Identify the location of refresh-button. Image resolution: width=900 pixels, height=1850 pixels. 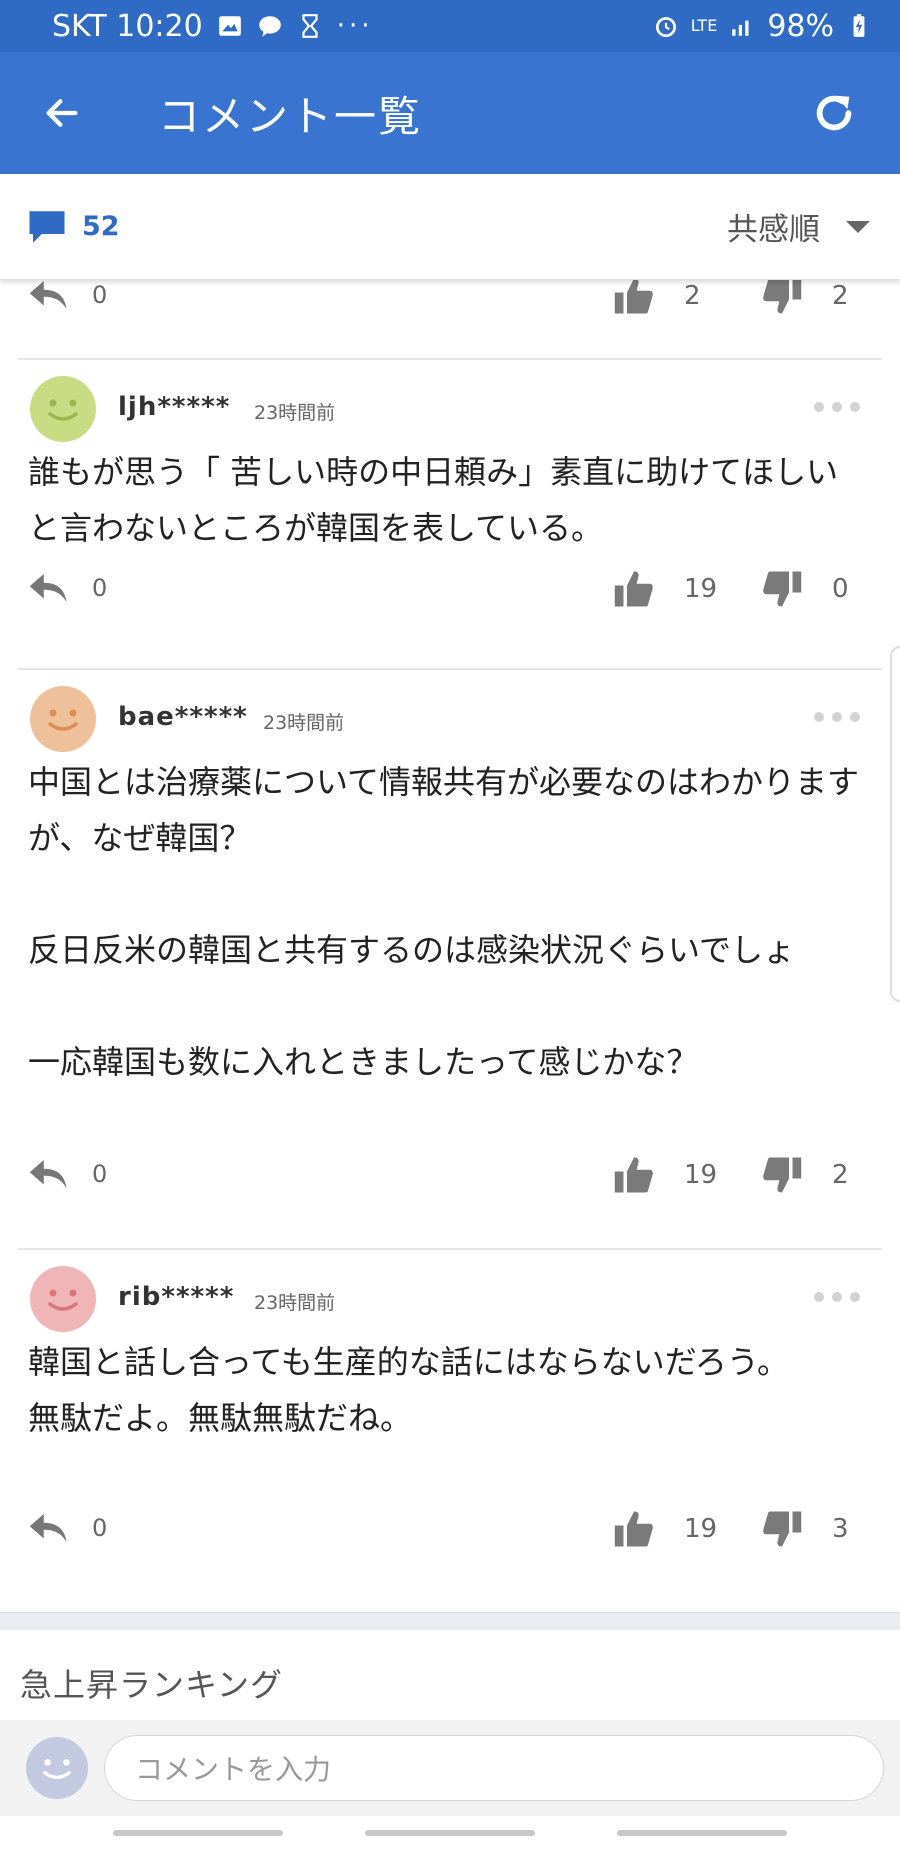
(834, 113).